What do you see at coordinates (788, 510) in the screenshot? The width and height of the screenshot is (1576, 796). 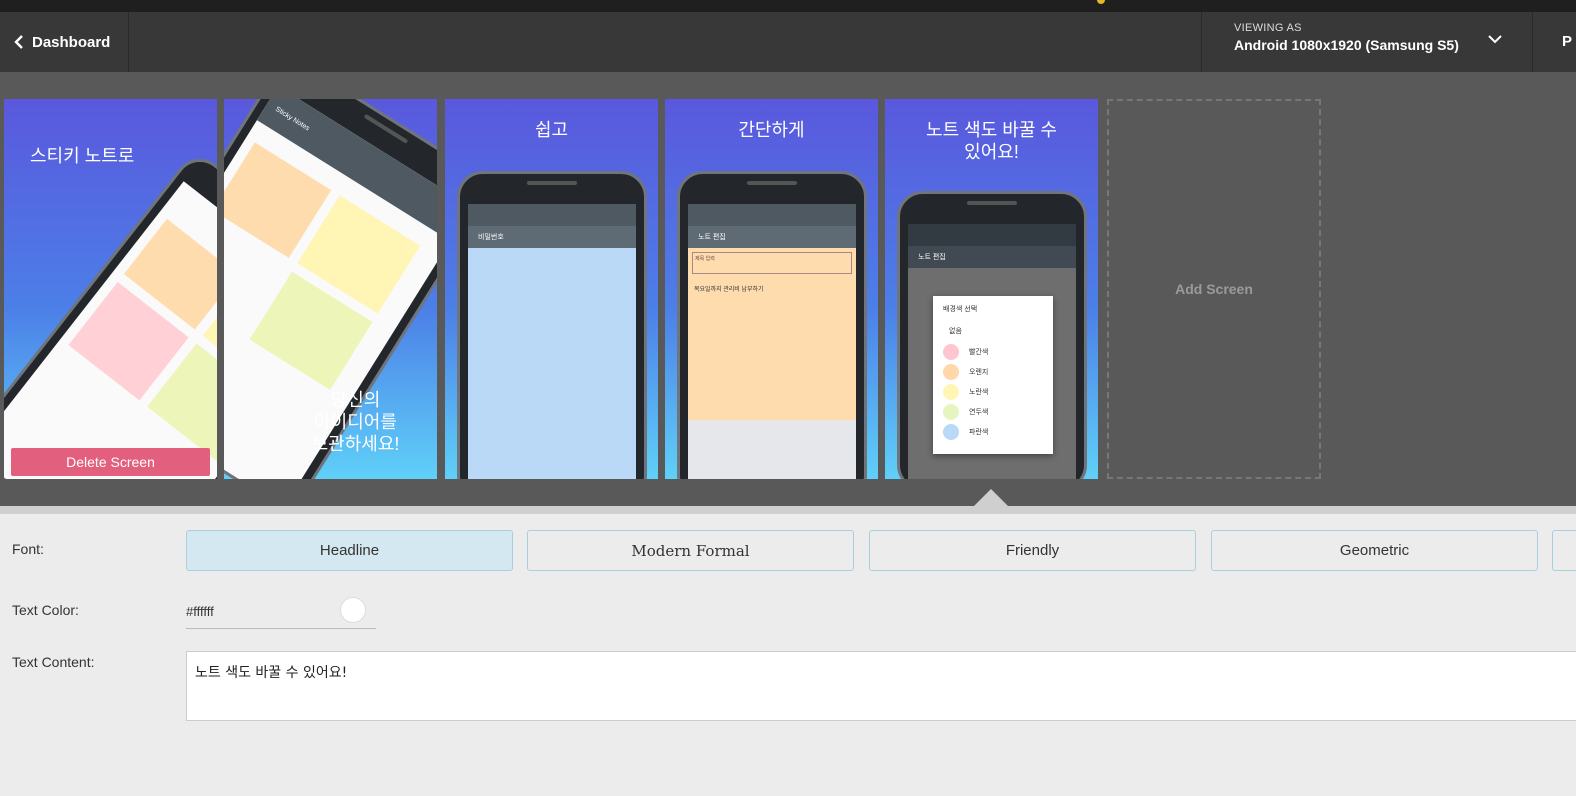 I see `panel-divider` at bounding box center [788, 510].